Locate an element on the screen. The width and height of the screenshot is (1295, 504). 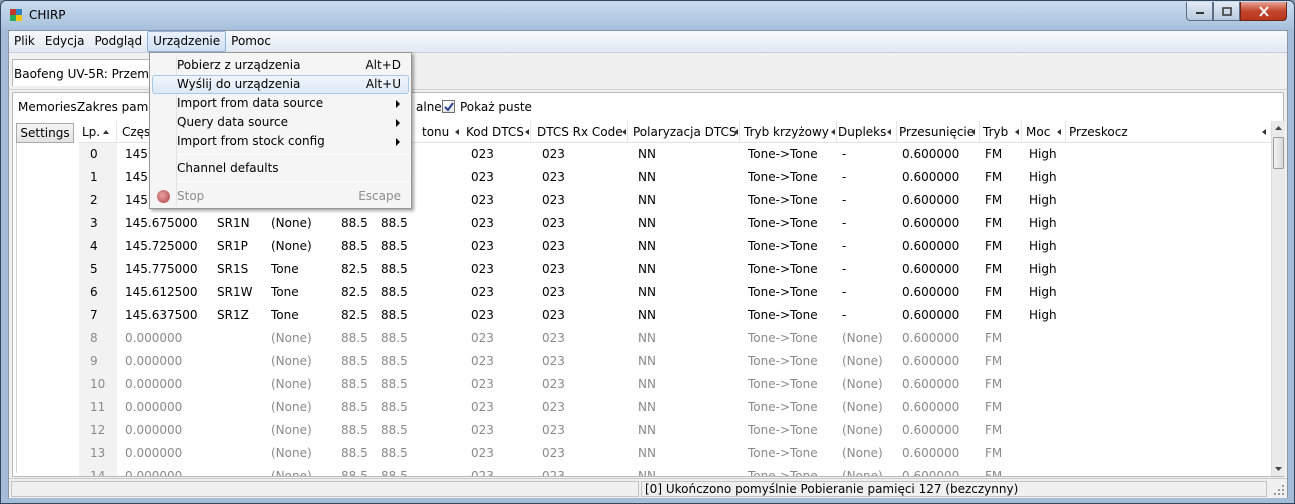
cell-freq: 145.775000 is located at coordinates (161, 269).